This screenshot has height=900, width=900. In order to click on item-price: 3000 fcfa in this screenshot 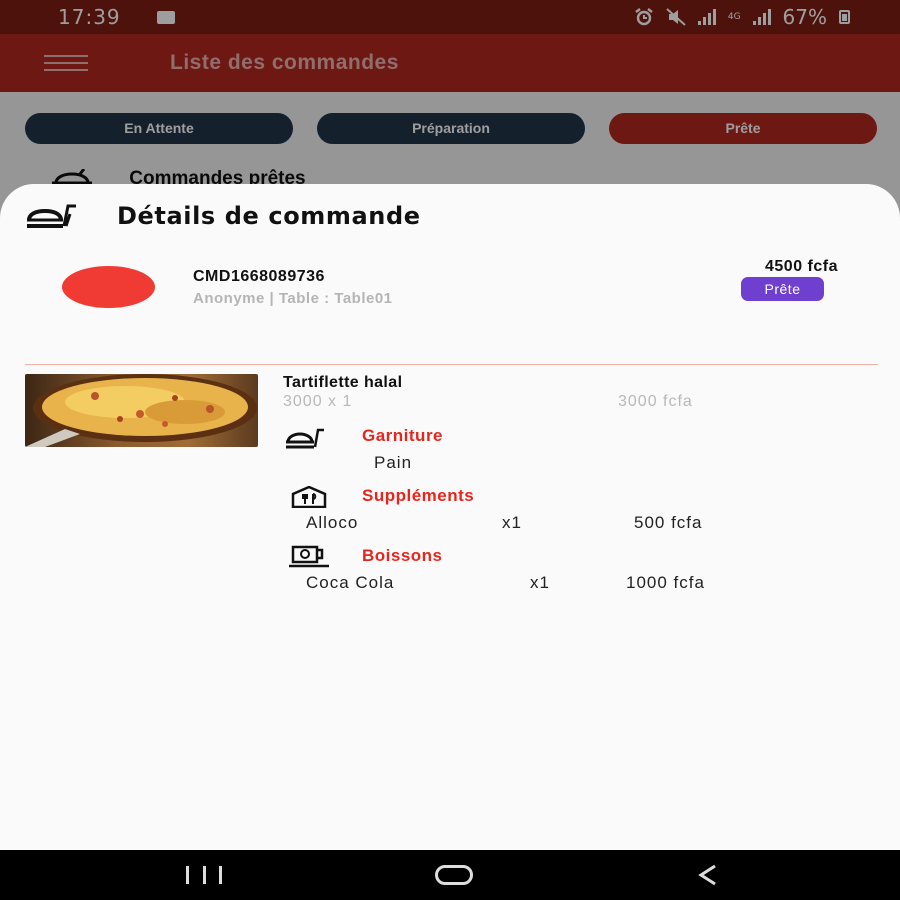, I will do `click(655, 401)`.